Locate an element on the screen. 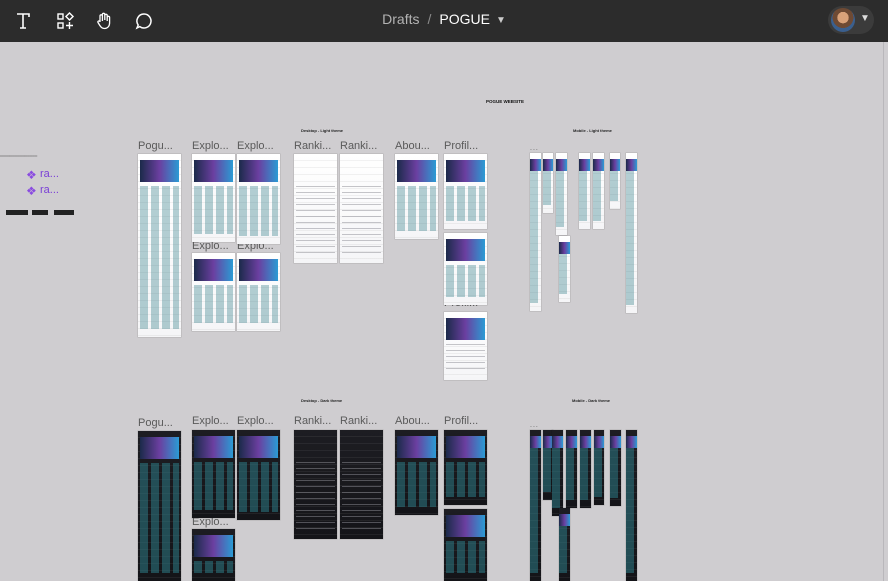 Image resolution: width=888 pixels, height=581 pixels. avatar is located at coordinates (843, 20).